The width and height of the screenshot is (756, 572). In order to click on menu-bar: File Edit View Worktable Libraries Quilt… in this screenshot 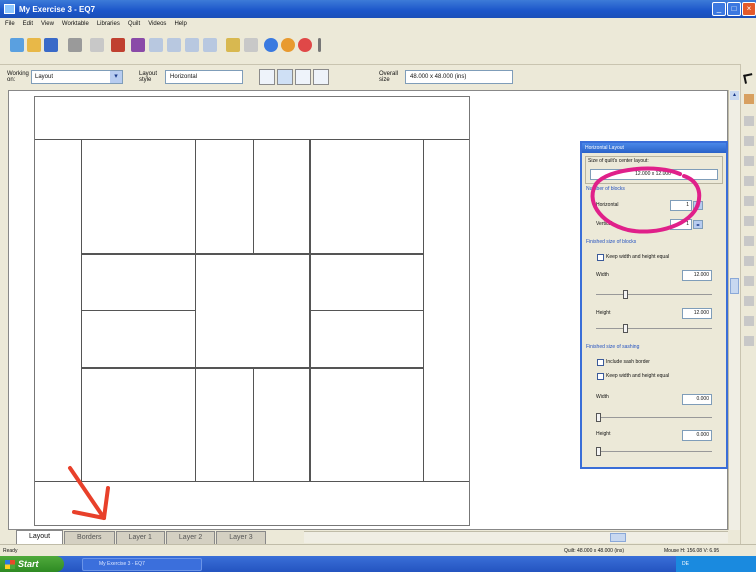, I will do `click(378, 24)`.